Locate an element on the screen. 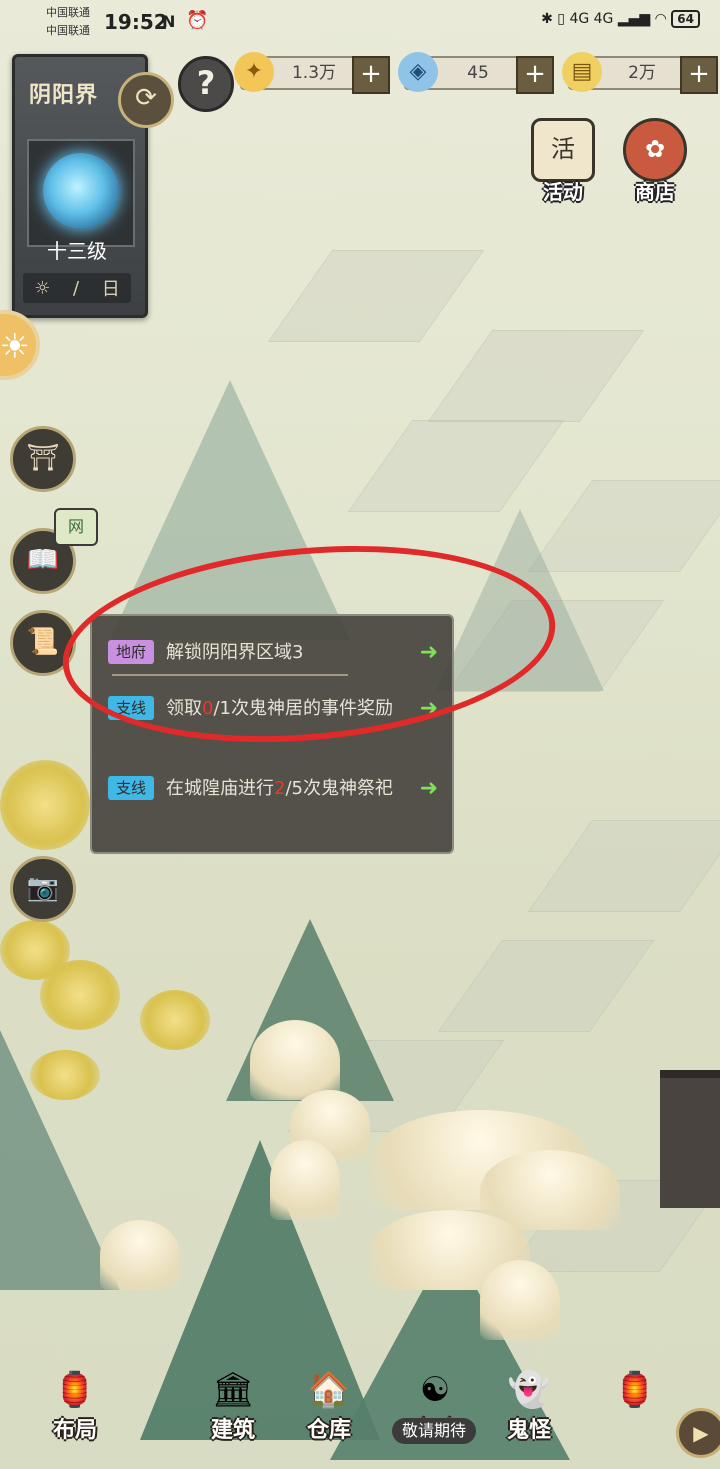  realm-level: 十三级 is located at coordinates (77, 251).